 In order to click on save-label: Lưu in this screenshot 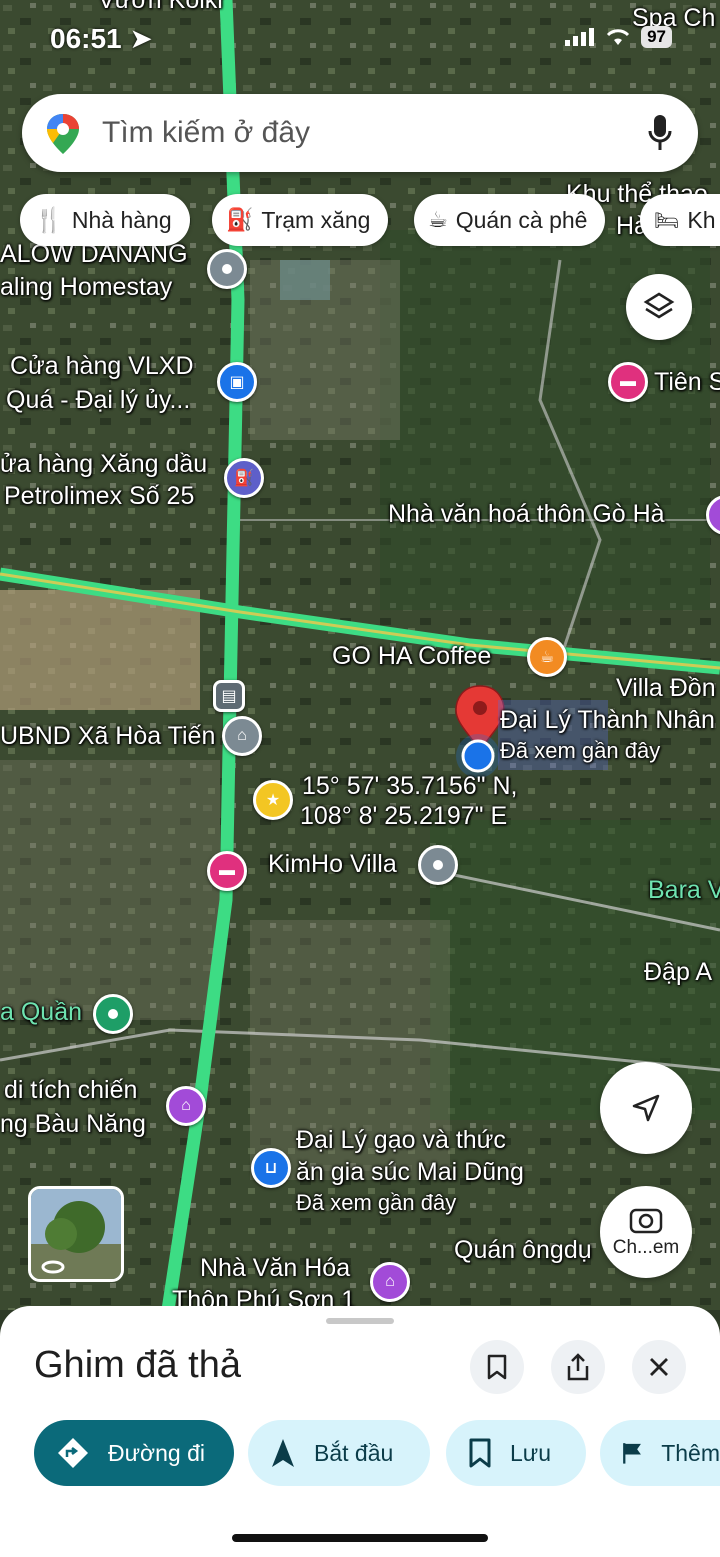, I will do `click(530, 1452)`.